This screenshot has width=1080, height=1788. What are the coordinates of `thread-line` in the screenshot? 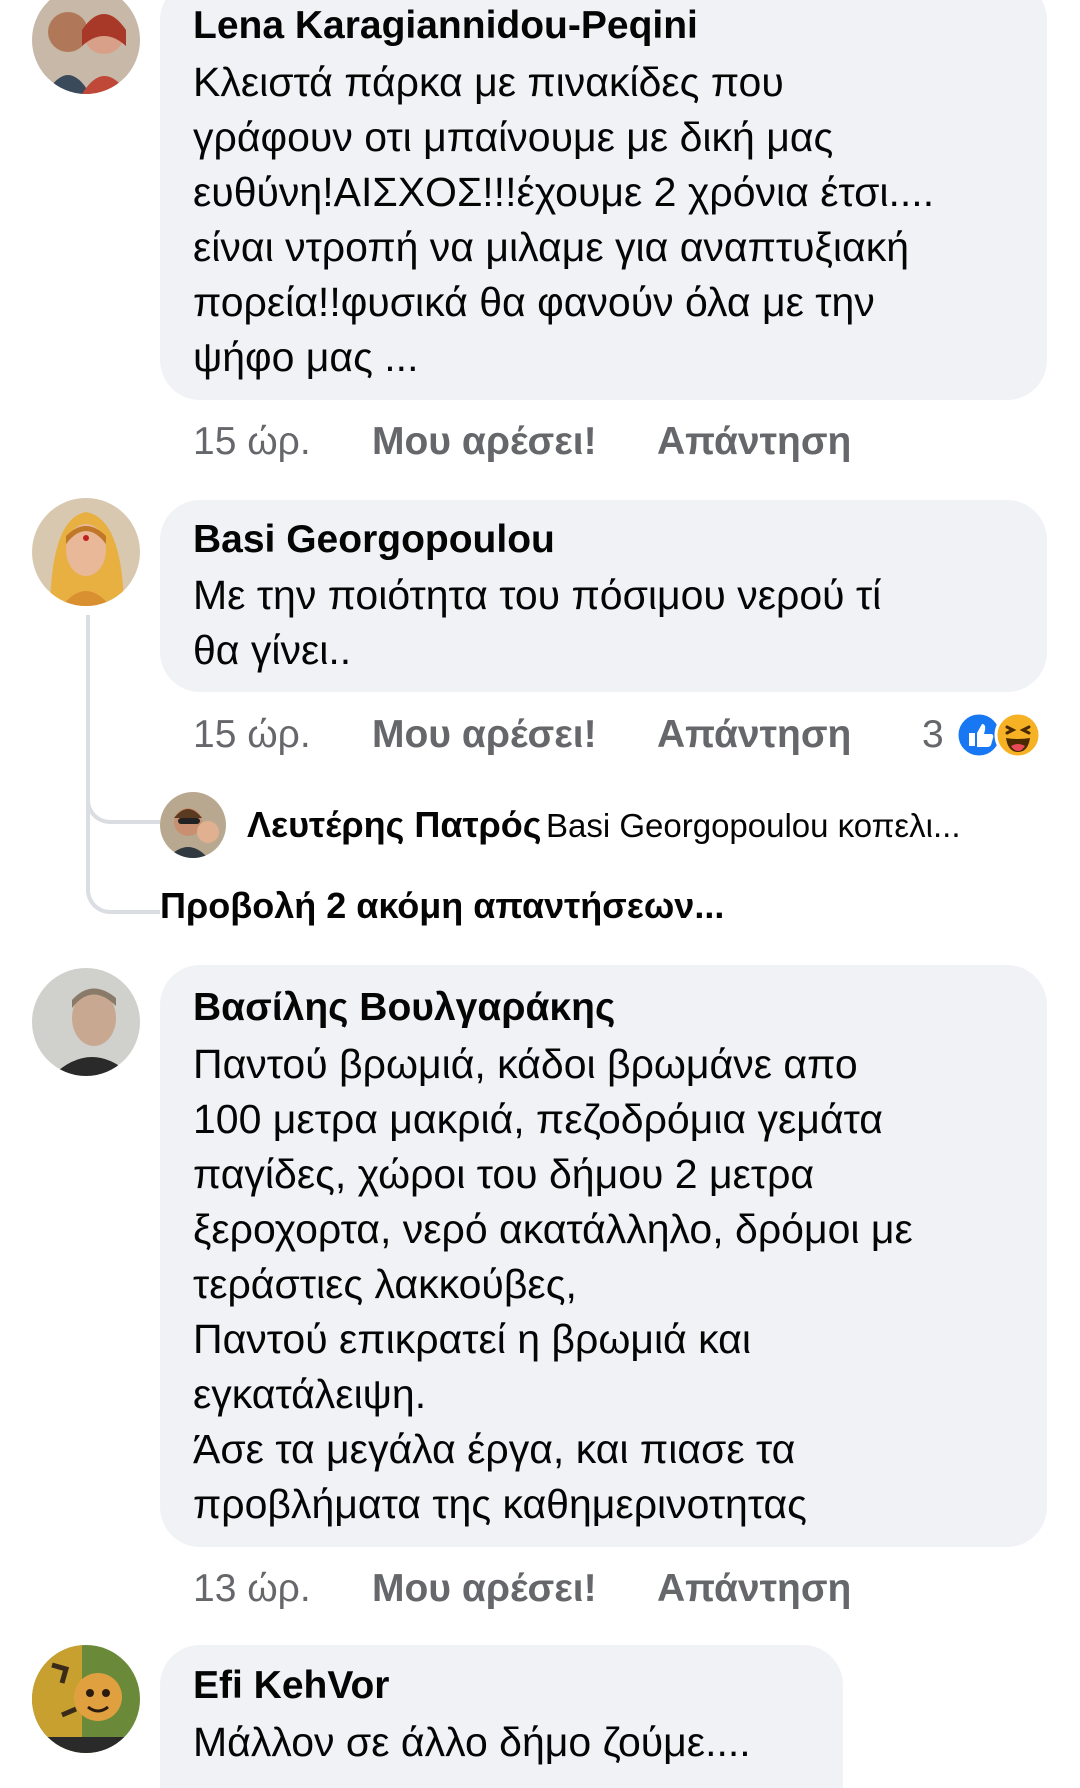 It's located at (123, 764).